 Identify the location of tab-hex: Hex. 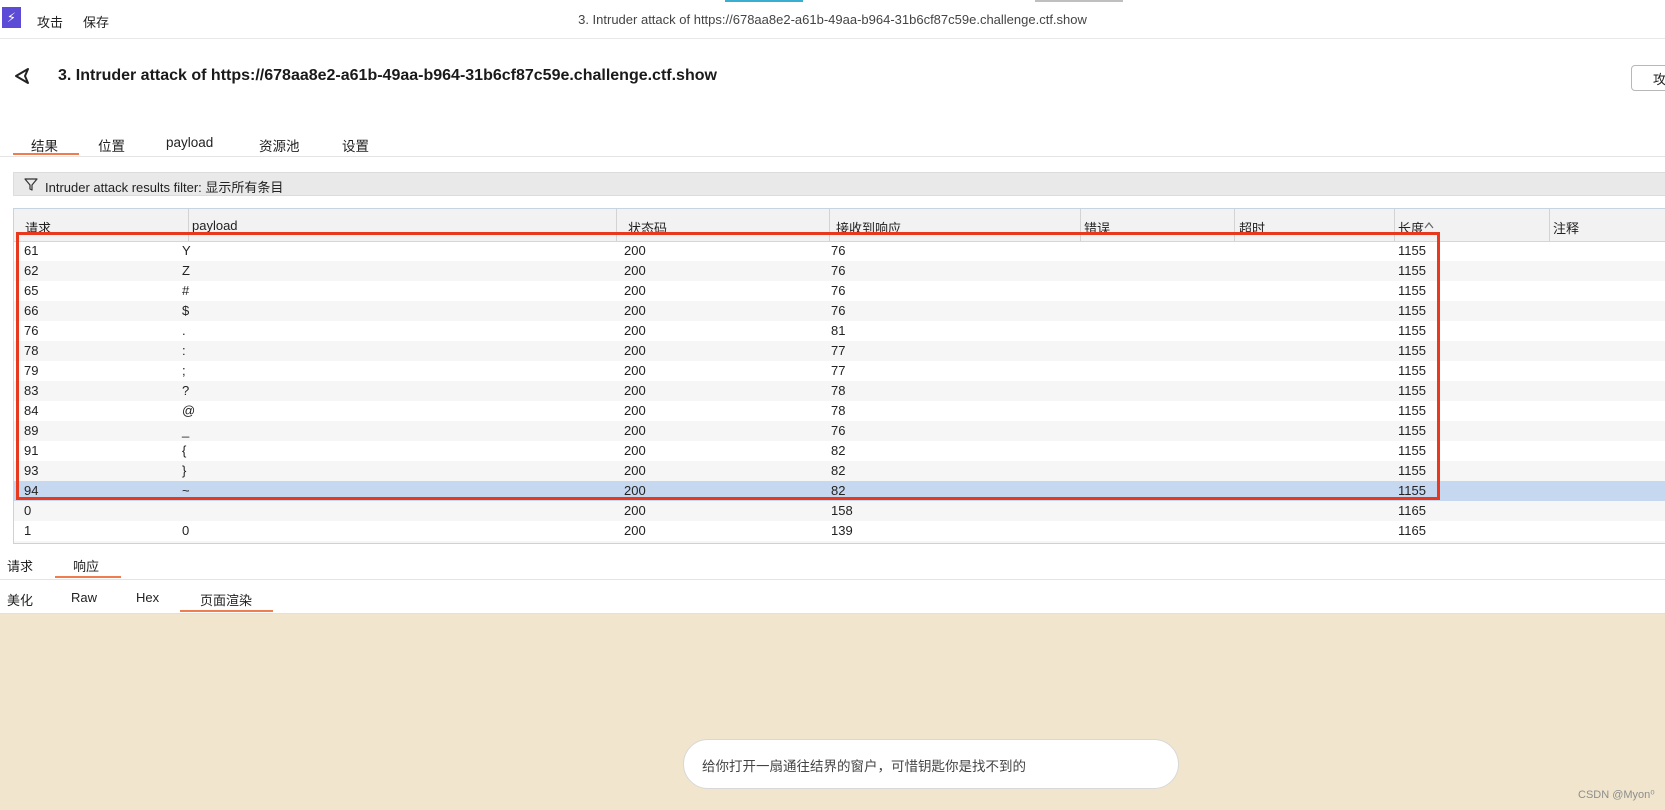
(147, 597).